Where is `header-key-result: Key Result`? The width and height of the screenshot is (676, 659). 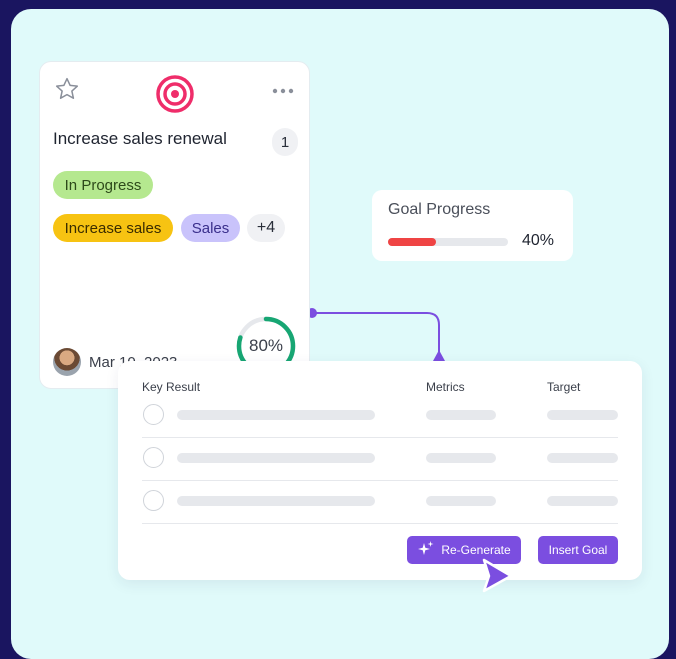 header-key-result: Key Result is located at coordinates (171, 387).